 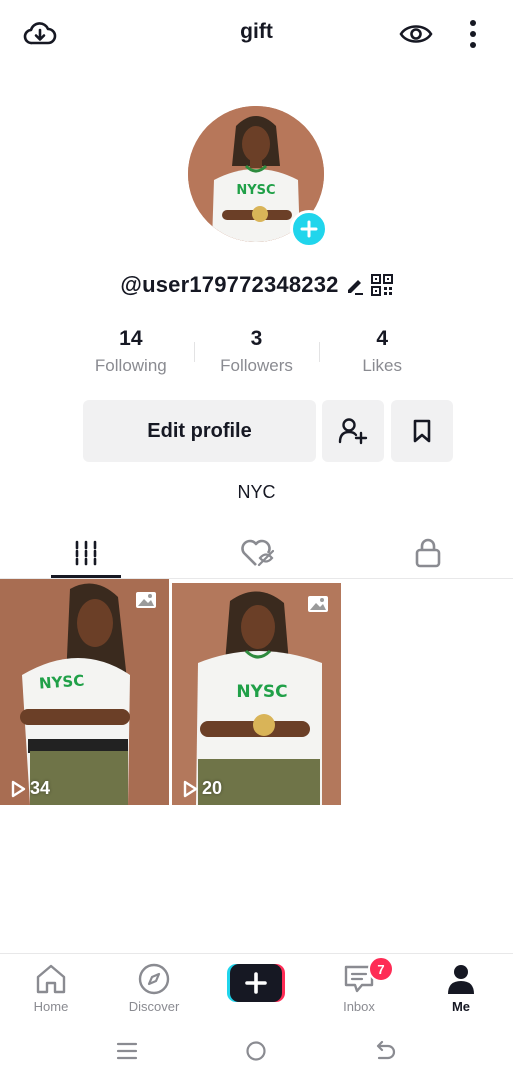 I want to click on profile-stats: 14 Following 3 Followers 4 Likes, so click(x=256, y=354).